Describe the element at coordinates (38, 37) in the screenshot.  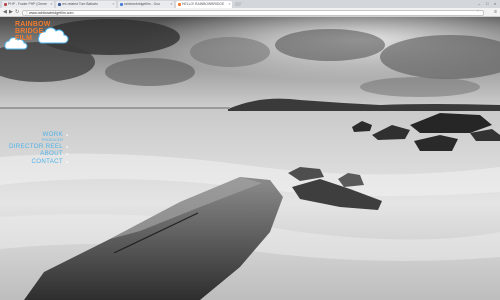
I see `site-logo: RAINBOW BRIDGE FILM` at that location.